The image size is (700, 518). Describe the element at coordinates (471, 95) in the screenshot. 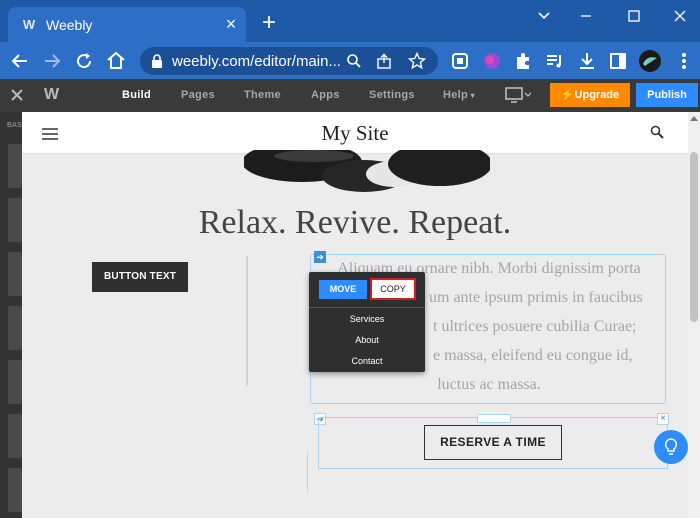

I see `help-caret-icon: ▾` at that location.